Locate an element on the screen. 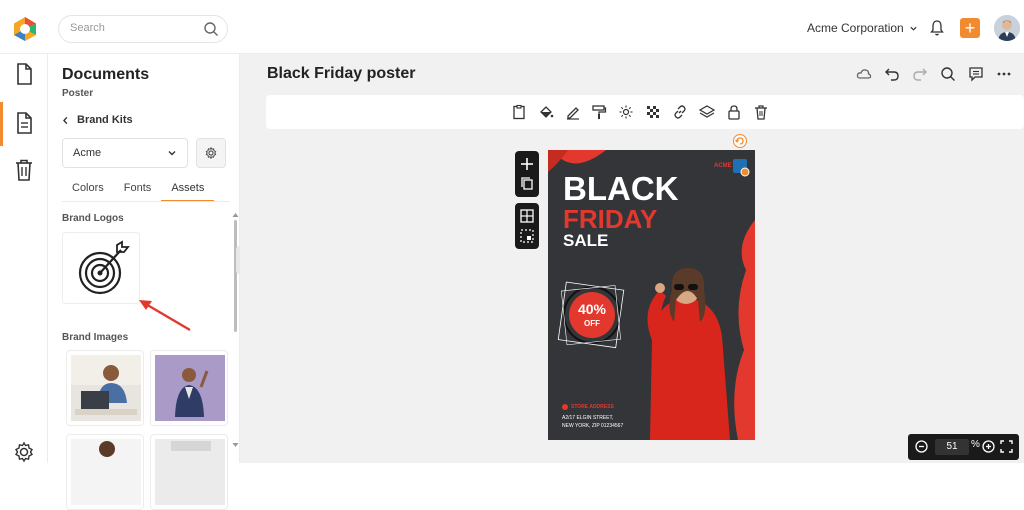 The image size is (1024, 510). man-pointing-image is located at coordinates (190, 388).